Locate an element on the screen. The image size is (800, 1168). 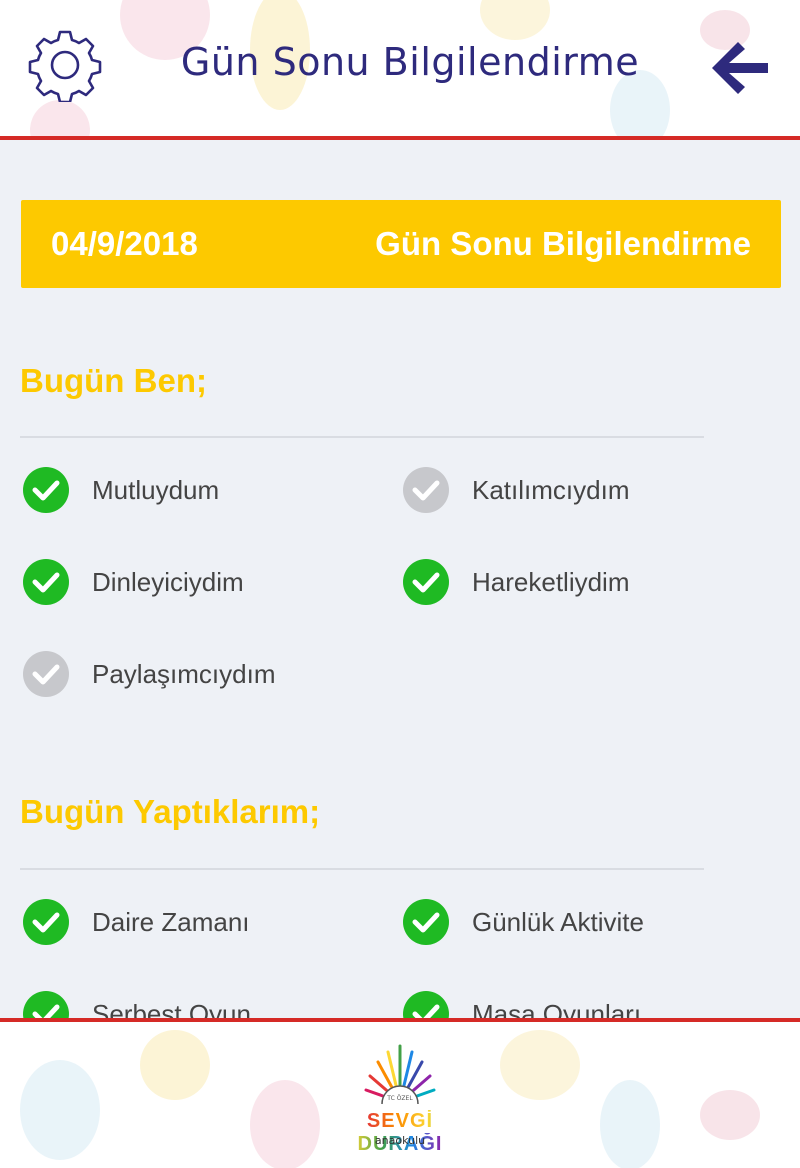
app-footer: TC ÖZEL SEVGİ DURAĞI anaokulu is located at coordinates (400, 1094).